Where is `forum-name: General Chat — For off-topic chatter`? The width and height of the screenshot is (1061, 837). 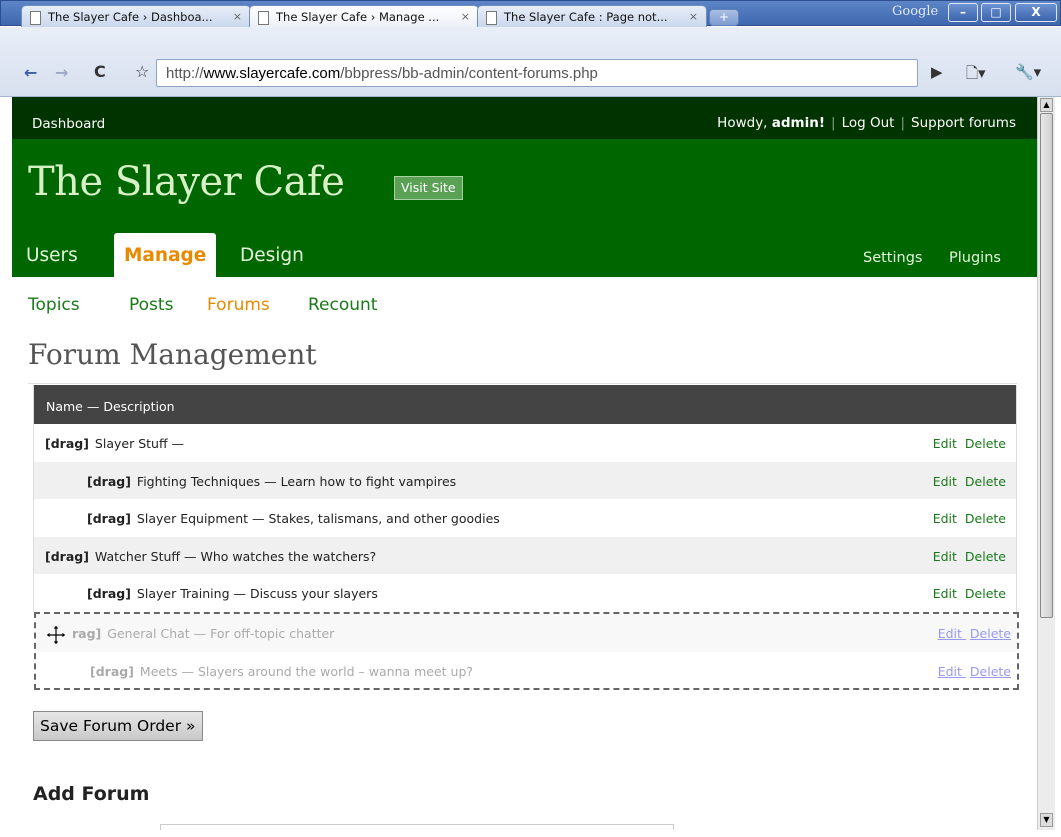 forum-name: General Chat — For off-topic chatter is located at coordinates (221, 633).